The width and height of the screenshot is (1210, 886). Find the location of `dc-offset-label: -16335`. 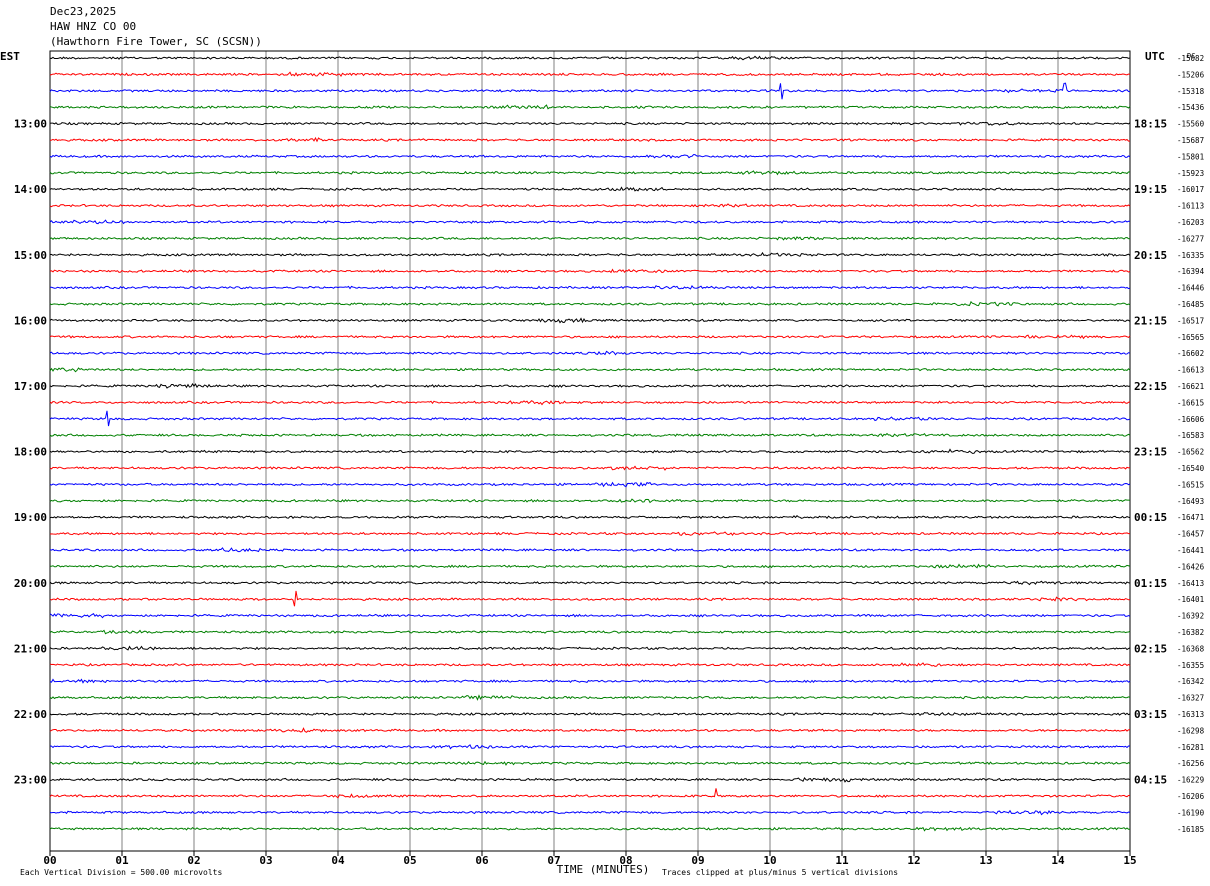

dc-offset-label: -16335 is located at coordinates (1190, 255).